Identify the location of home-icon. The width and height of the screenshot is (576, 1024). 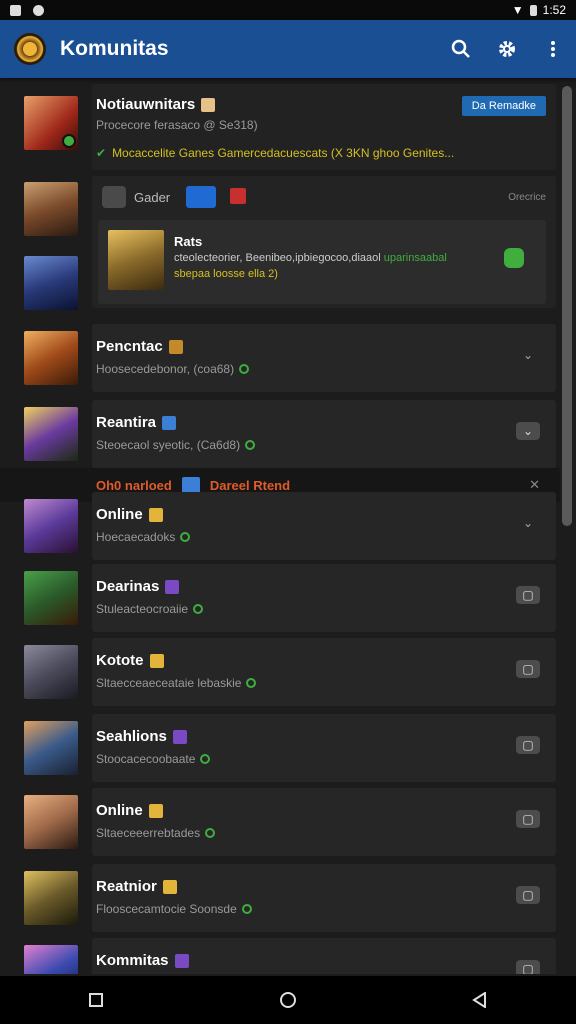
(288, 1000).